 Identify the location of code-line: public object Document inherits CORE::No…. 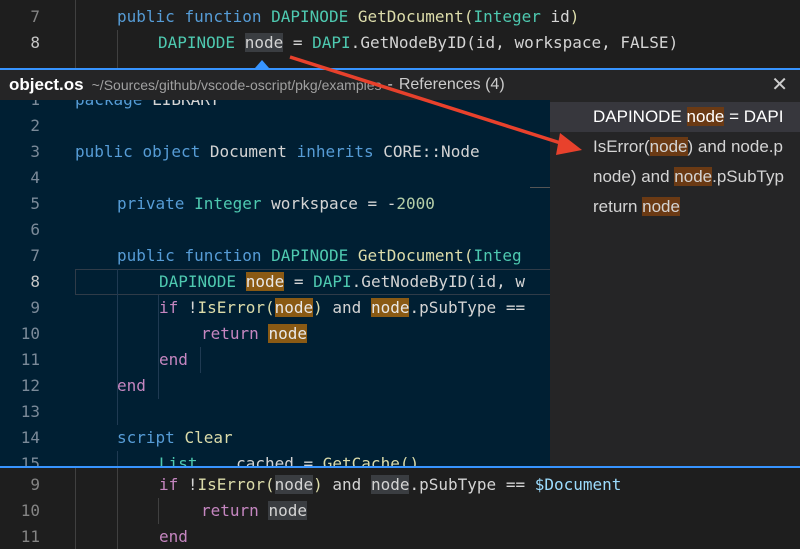
(277, 152).